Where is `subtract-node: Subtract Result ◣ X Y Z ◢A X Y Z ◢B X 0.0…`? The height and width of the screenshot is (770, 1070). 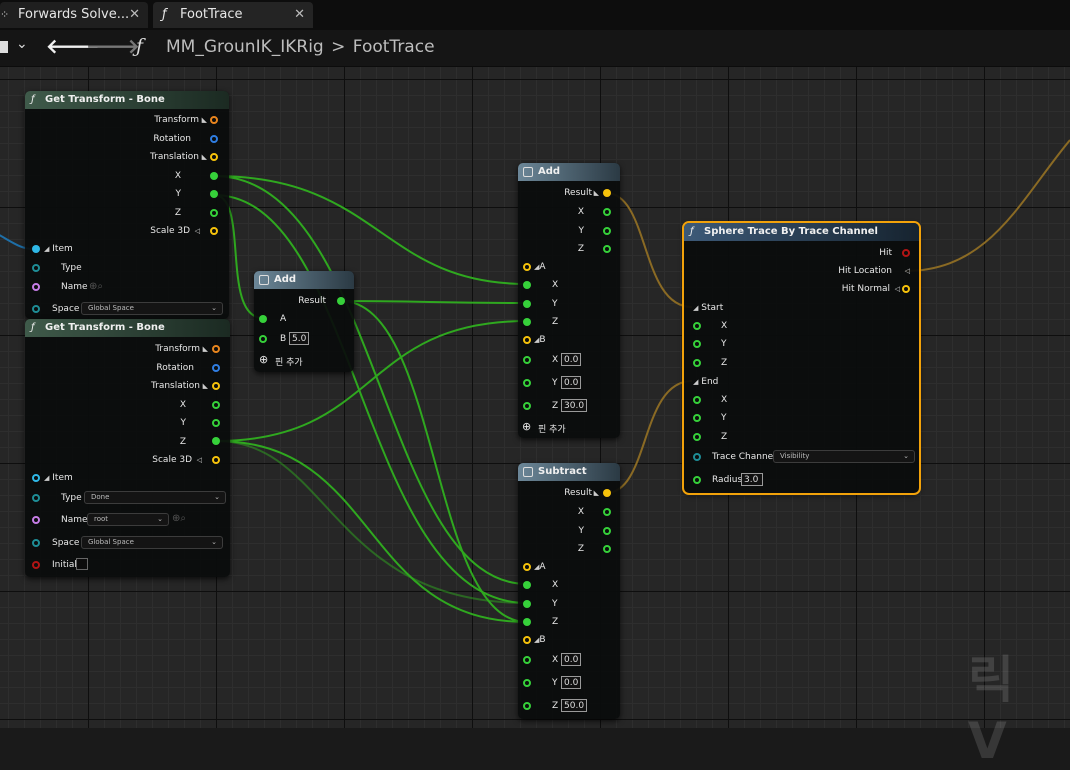 subtract-node: Subtract Result ◣ X Y Z ◢A X Y Z ◢B X 0.0… is located at coordinates (569, 591).